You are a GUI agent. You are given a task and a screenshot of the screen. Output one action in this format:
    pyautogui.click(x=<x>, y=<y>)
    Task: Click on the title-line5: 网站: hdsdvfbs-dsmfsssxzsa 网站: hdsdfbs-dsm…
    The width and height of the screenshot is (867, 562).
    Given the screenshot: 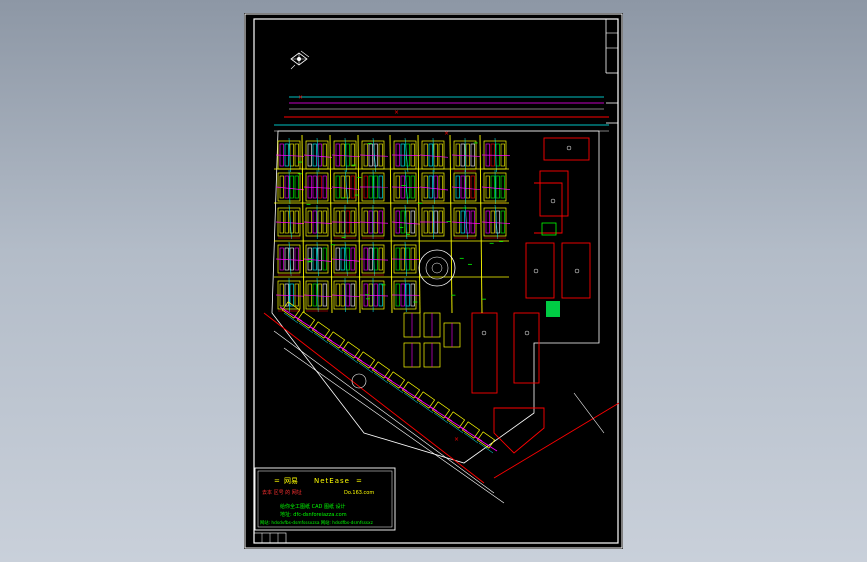 What is the action you would take?
    pyautogui.click(x=317, y=522)
    